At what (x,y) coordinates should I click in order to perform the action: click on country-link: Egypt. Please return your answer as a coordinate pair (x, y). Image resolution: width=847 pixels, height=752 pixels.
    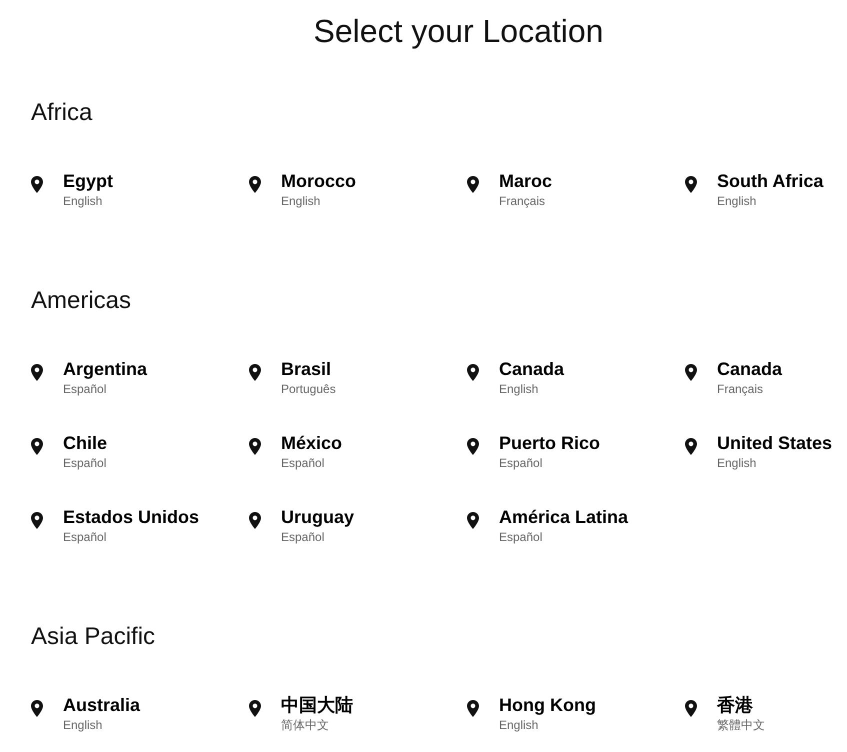
    Looking at the image, I should click on (88, 181).